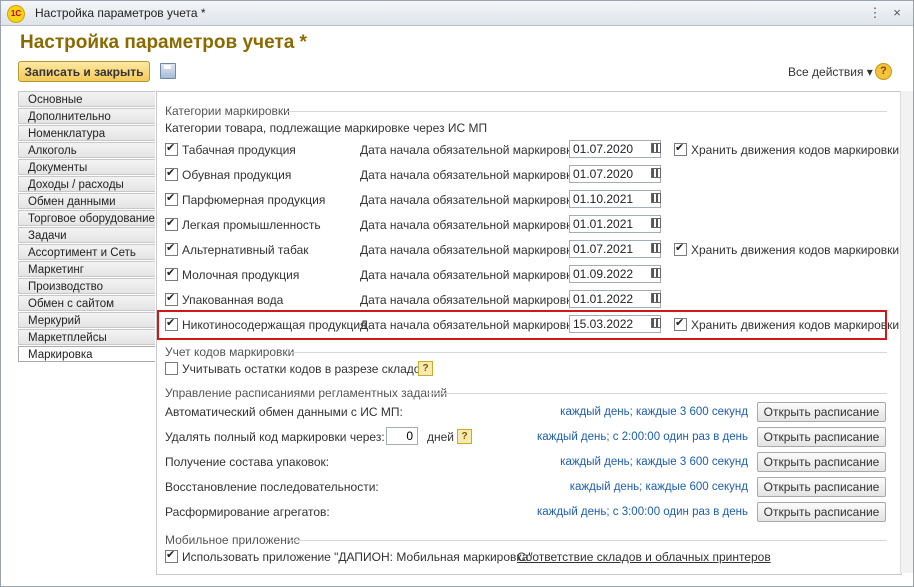 The width and height of the screenshot is (914, 587). Describe the element at coordinates (230, 352) in the screenshot. I see `codes-accounting-title: Учет кодов маркировки` at that location.